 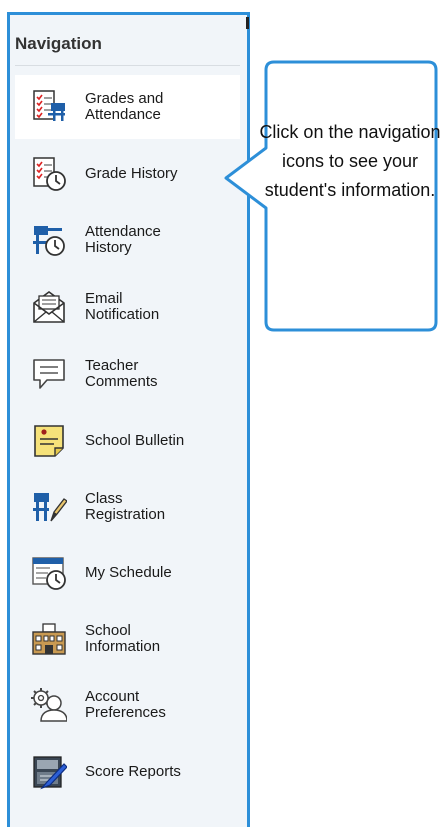 What do you see at coordinates (121, 373) in the screenshot?
I see `nav-item-label: Teacher Comments` at bounding box center [121, 373].